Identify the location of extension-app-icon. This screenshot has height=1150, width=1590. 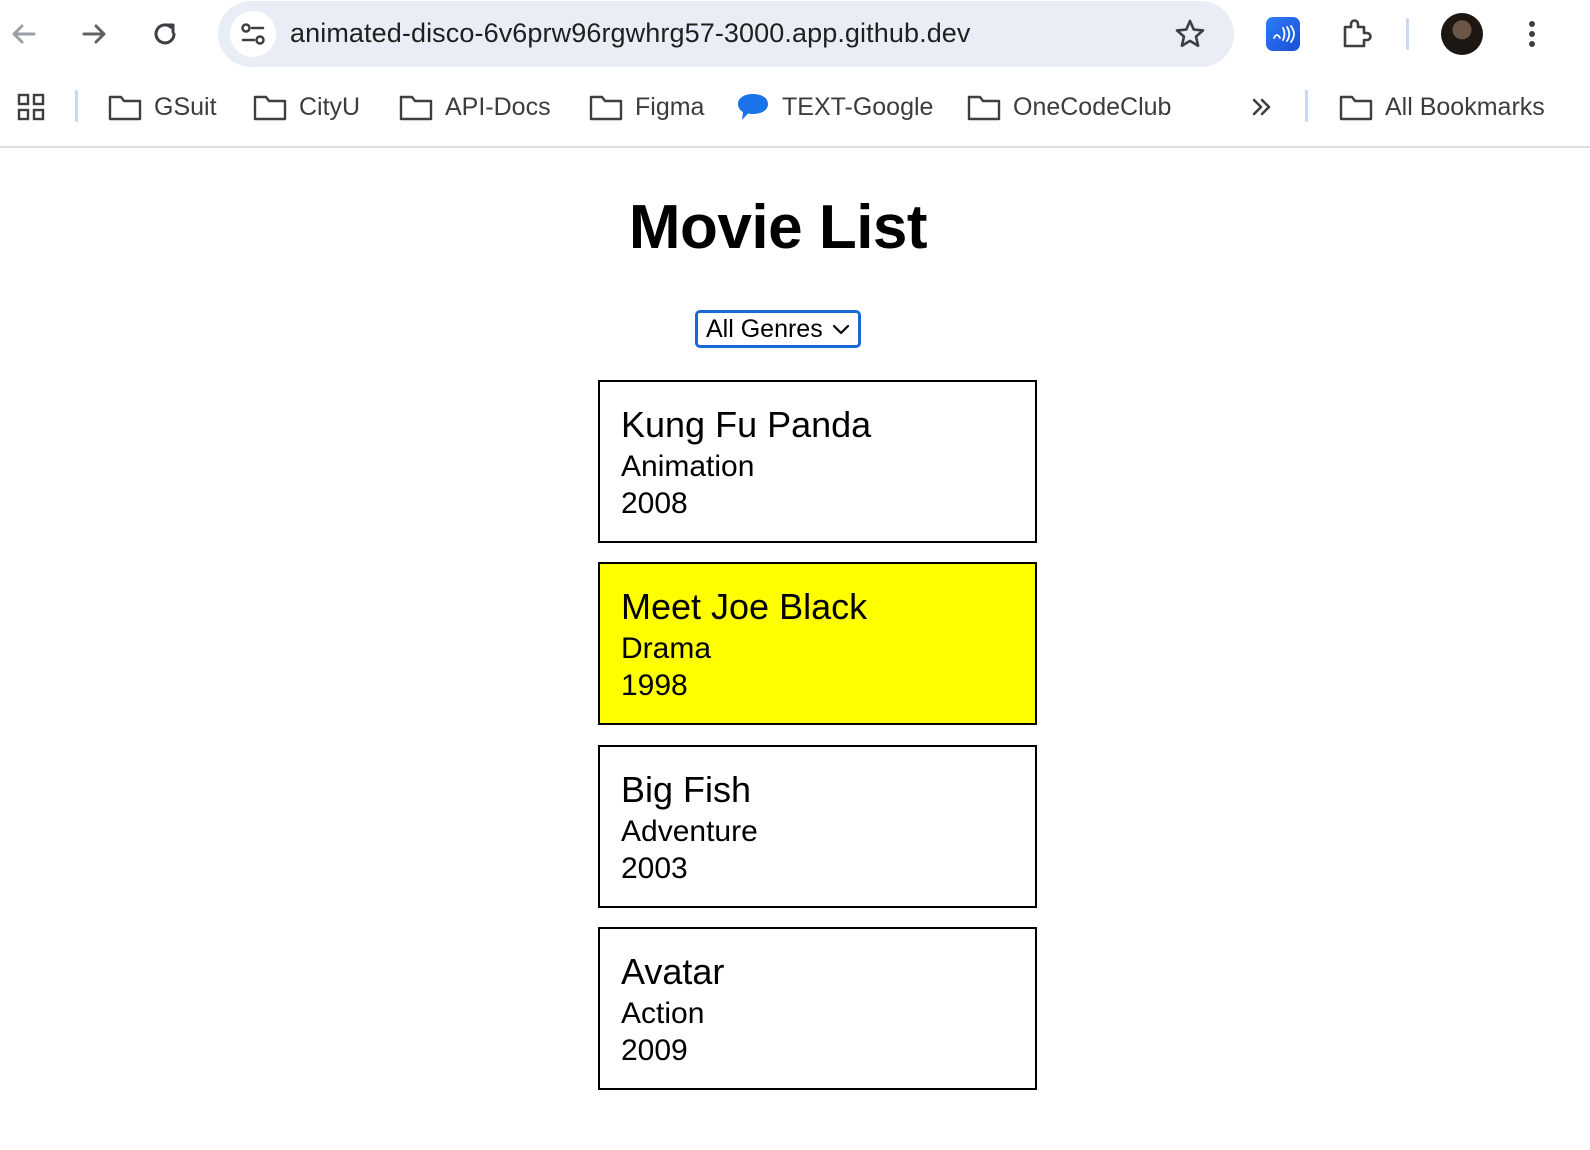
(1283, 34).